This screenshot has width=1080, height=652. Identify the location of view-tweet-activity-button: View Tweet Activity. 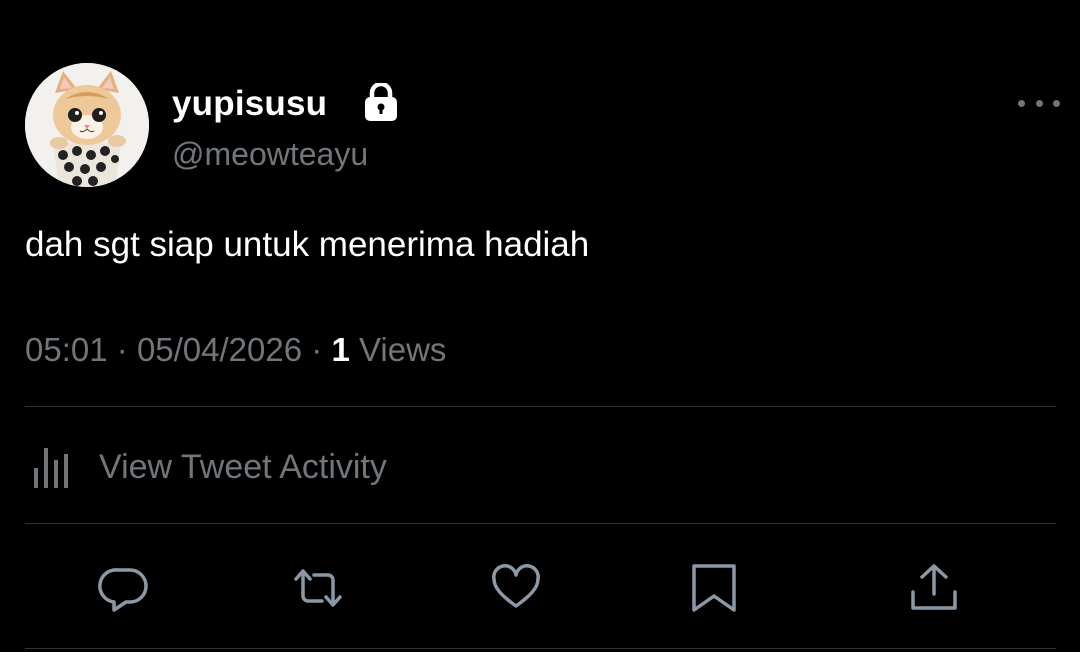
(206, 467).